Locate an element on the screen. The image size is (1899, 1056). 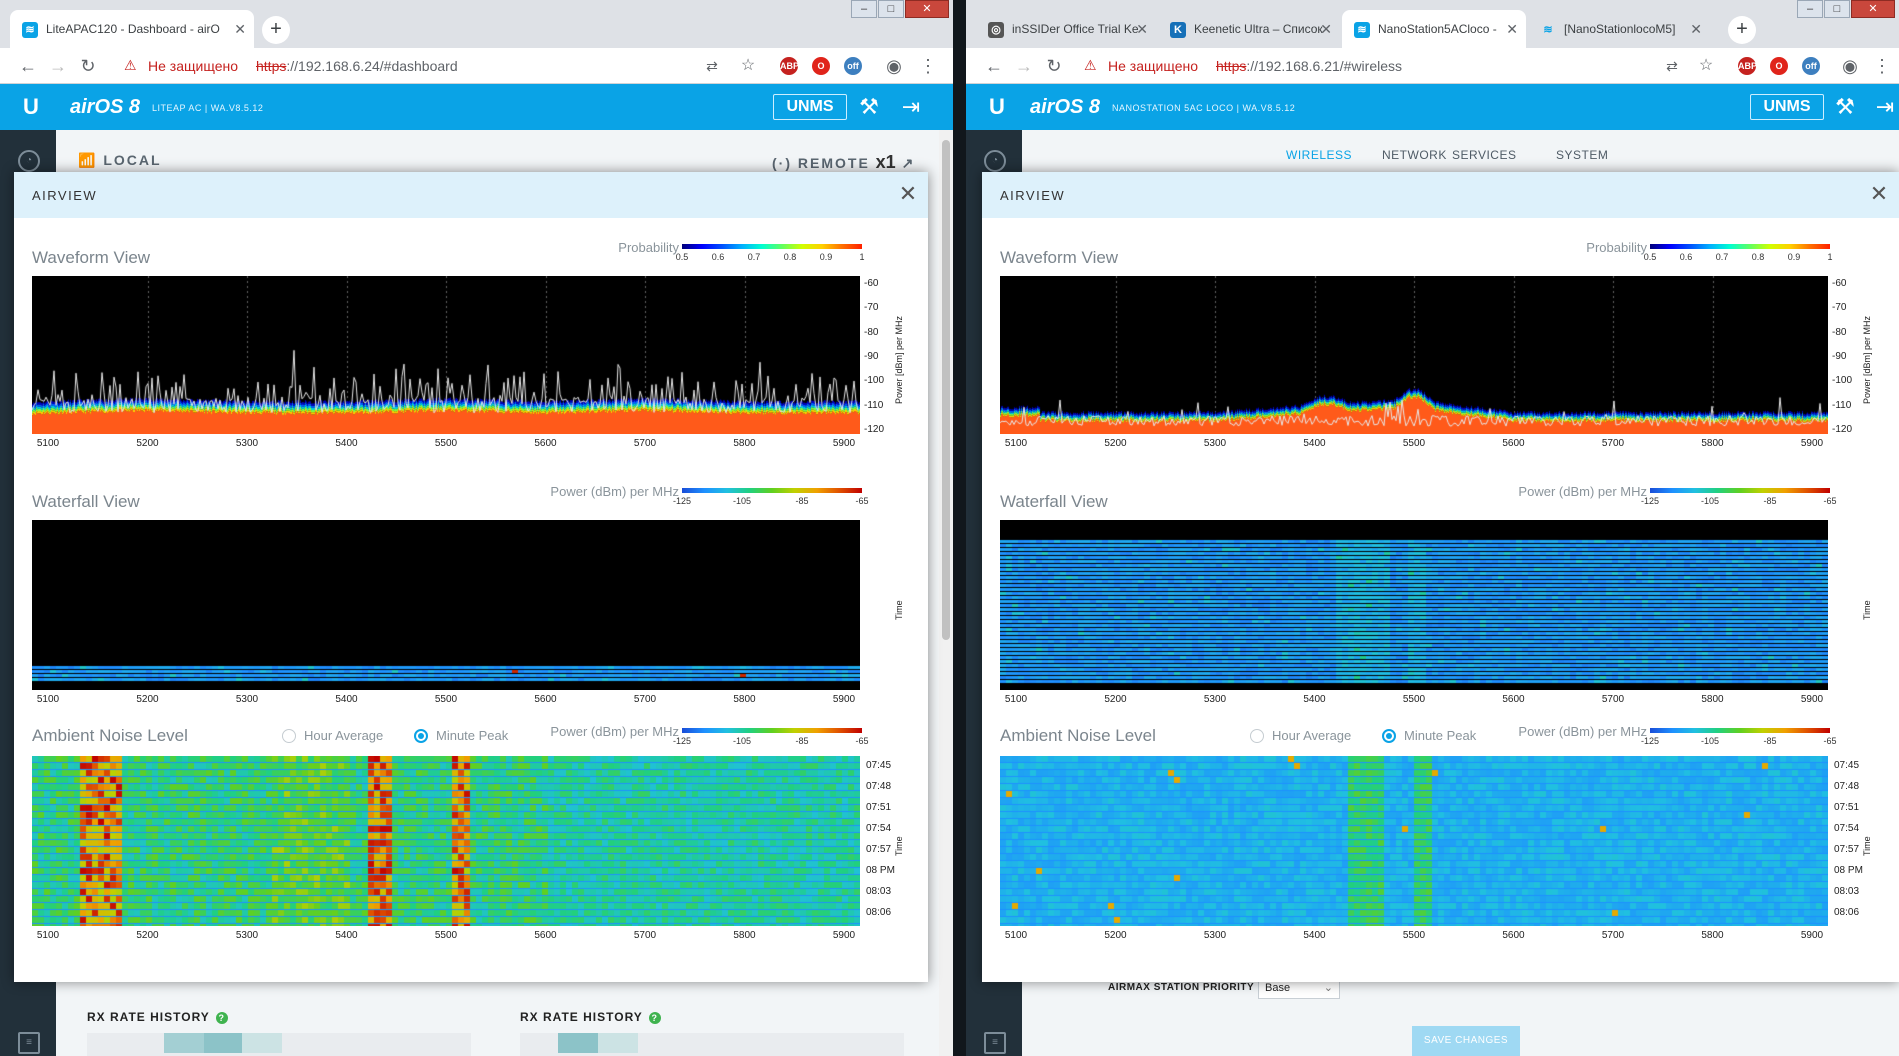
browser-tab: K Keenetic Ultra – Список ✕ is located at coordinates (1249, 29).